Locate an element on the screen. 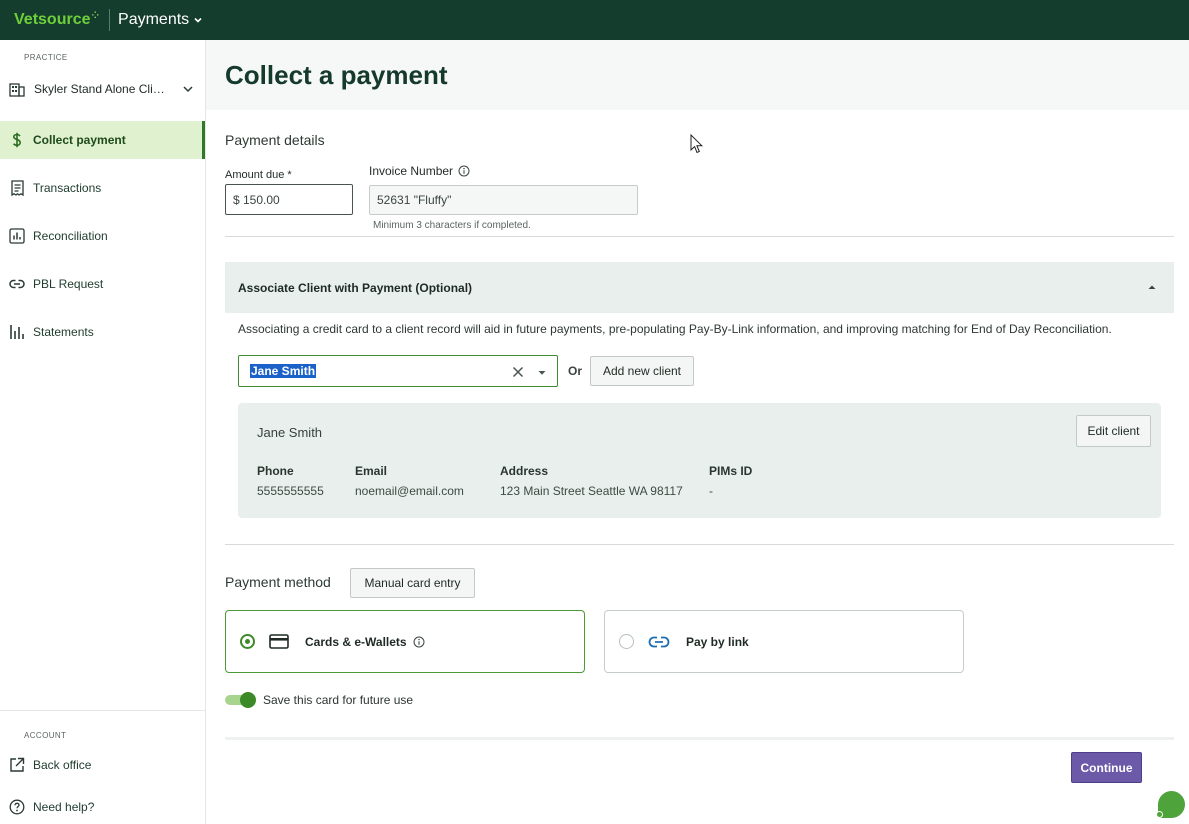 The width and height of the screenshot is (1189, 824). payment-details-title: Payment details is located at coordinates (275, 140).